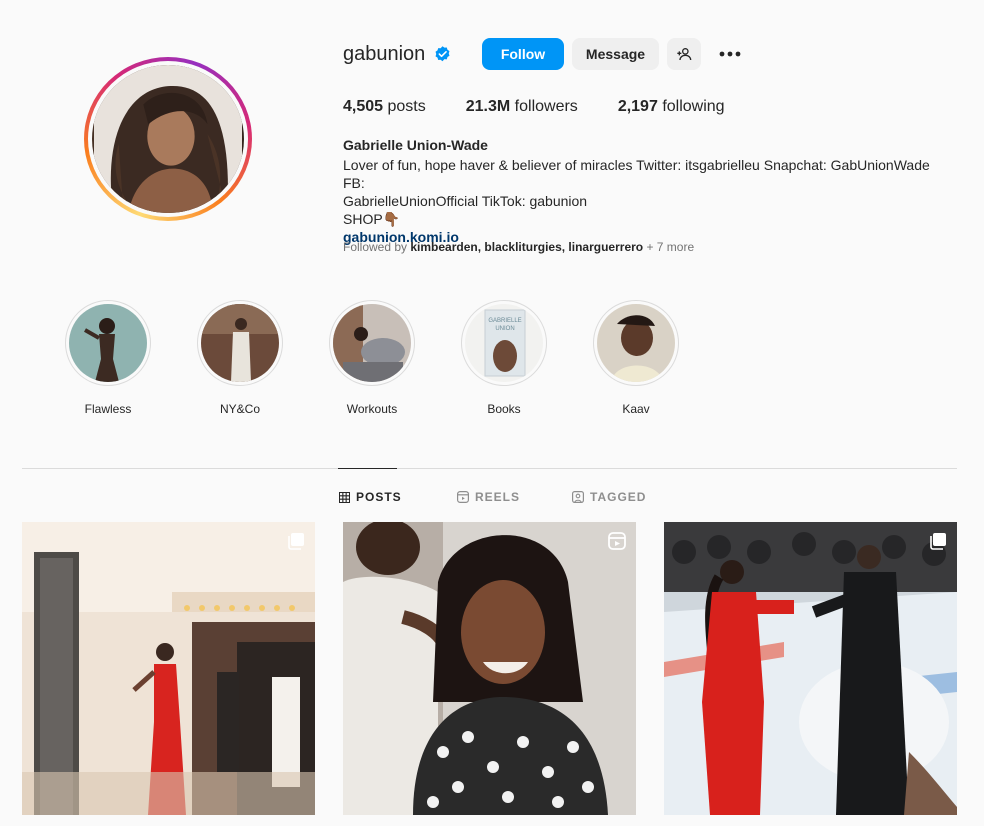 The height and width of the screenshot is (826, 984). I want to click on suggested-users-button, so click(684, 54).